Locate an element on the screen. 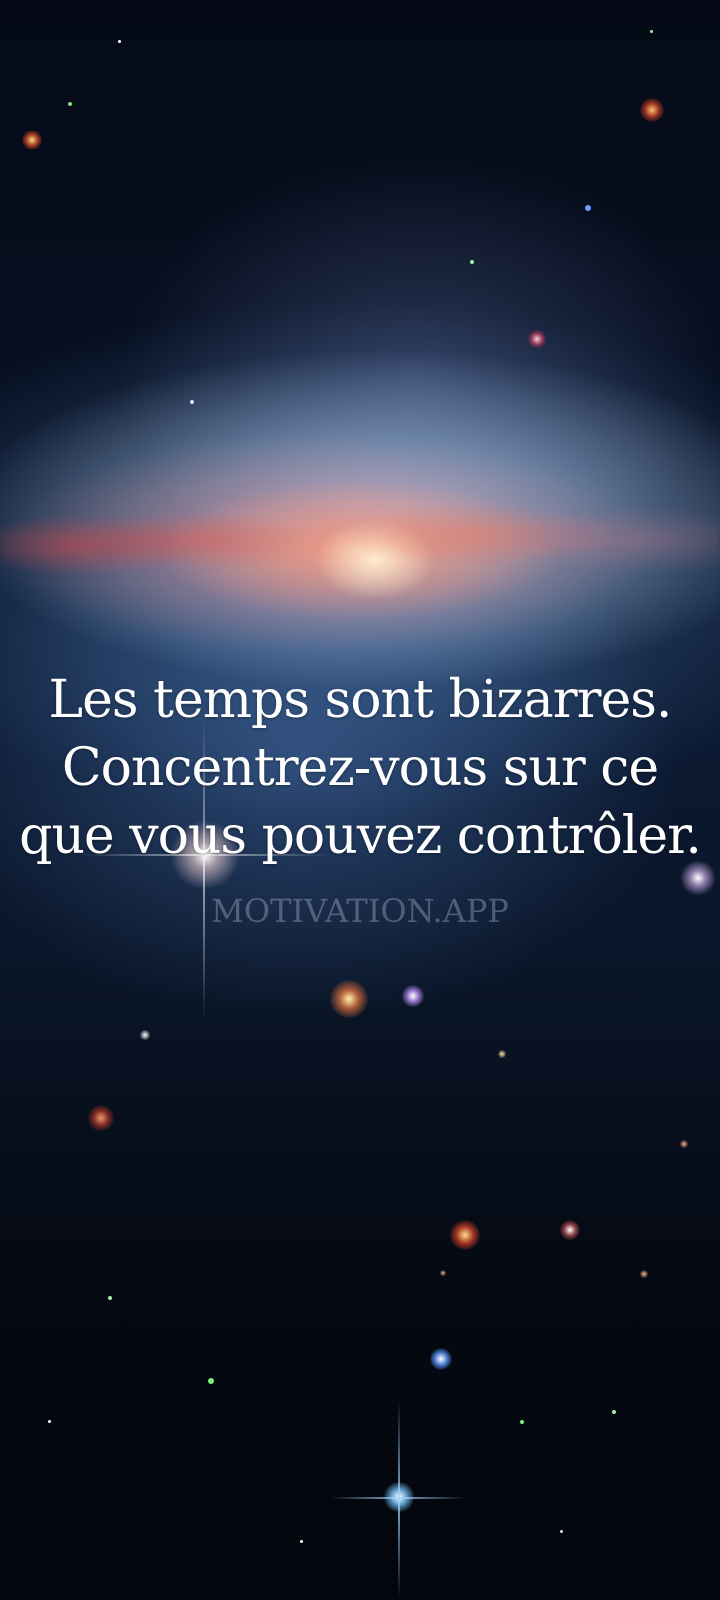 Image resolution: width=720 pixels, height=1600 pixels. quote-line-1: Les temps sont bizarres. is located at coordinates (360, 700).